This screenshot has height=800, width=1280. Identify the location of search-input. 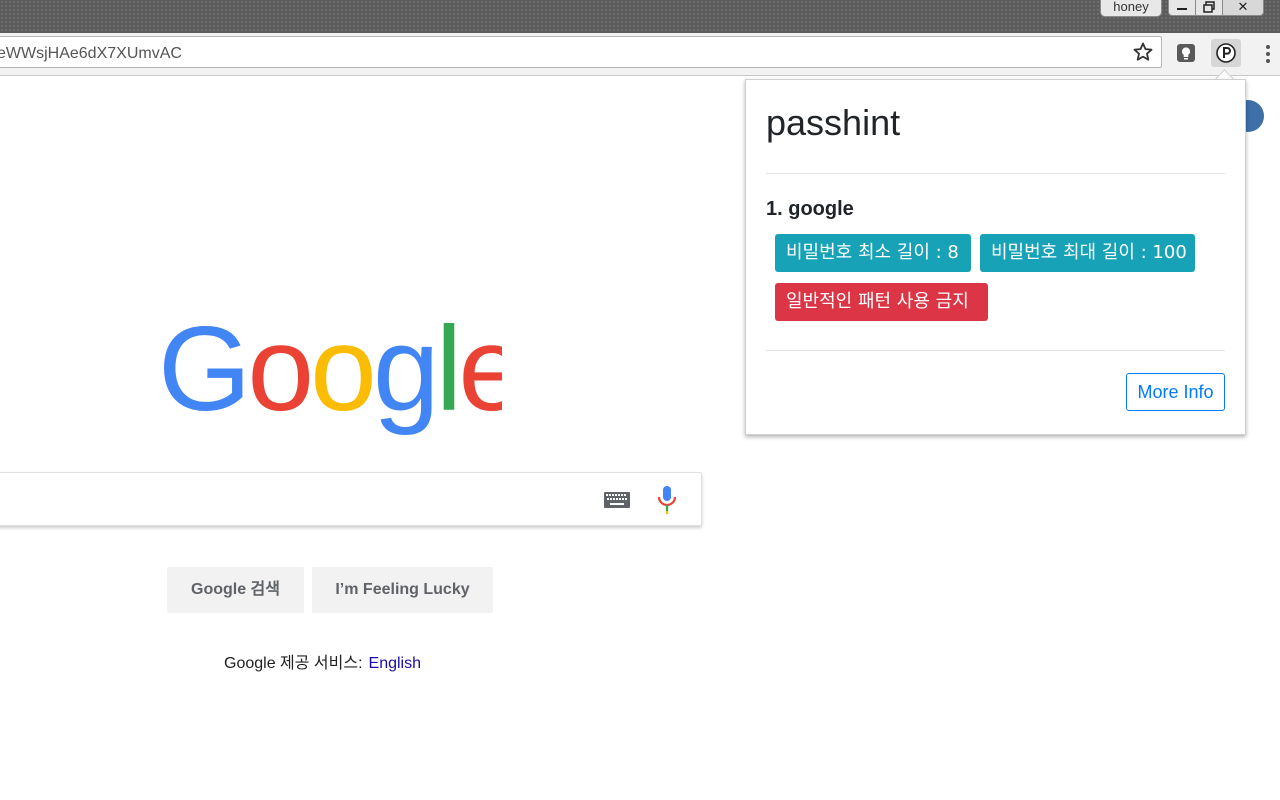
(351, 499).